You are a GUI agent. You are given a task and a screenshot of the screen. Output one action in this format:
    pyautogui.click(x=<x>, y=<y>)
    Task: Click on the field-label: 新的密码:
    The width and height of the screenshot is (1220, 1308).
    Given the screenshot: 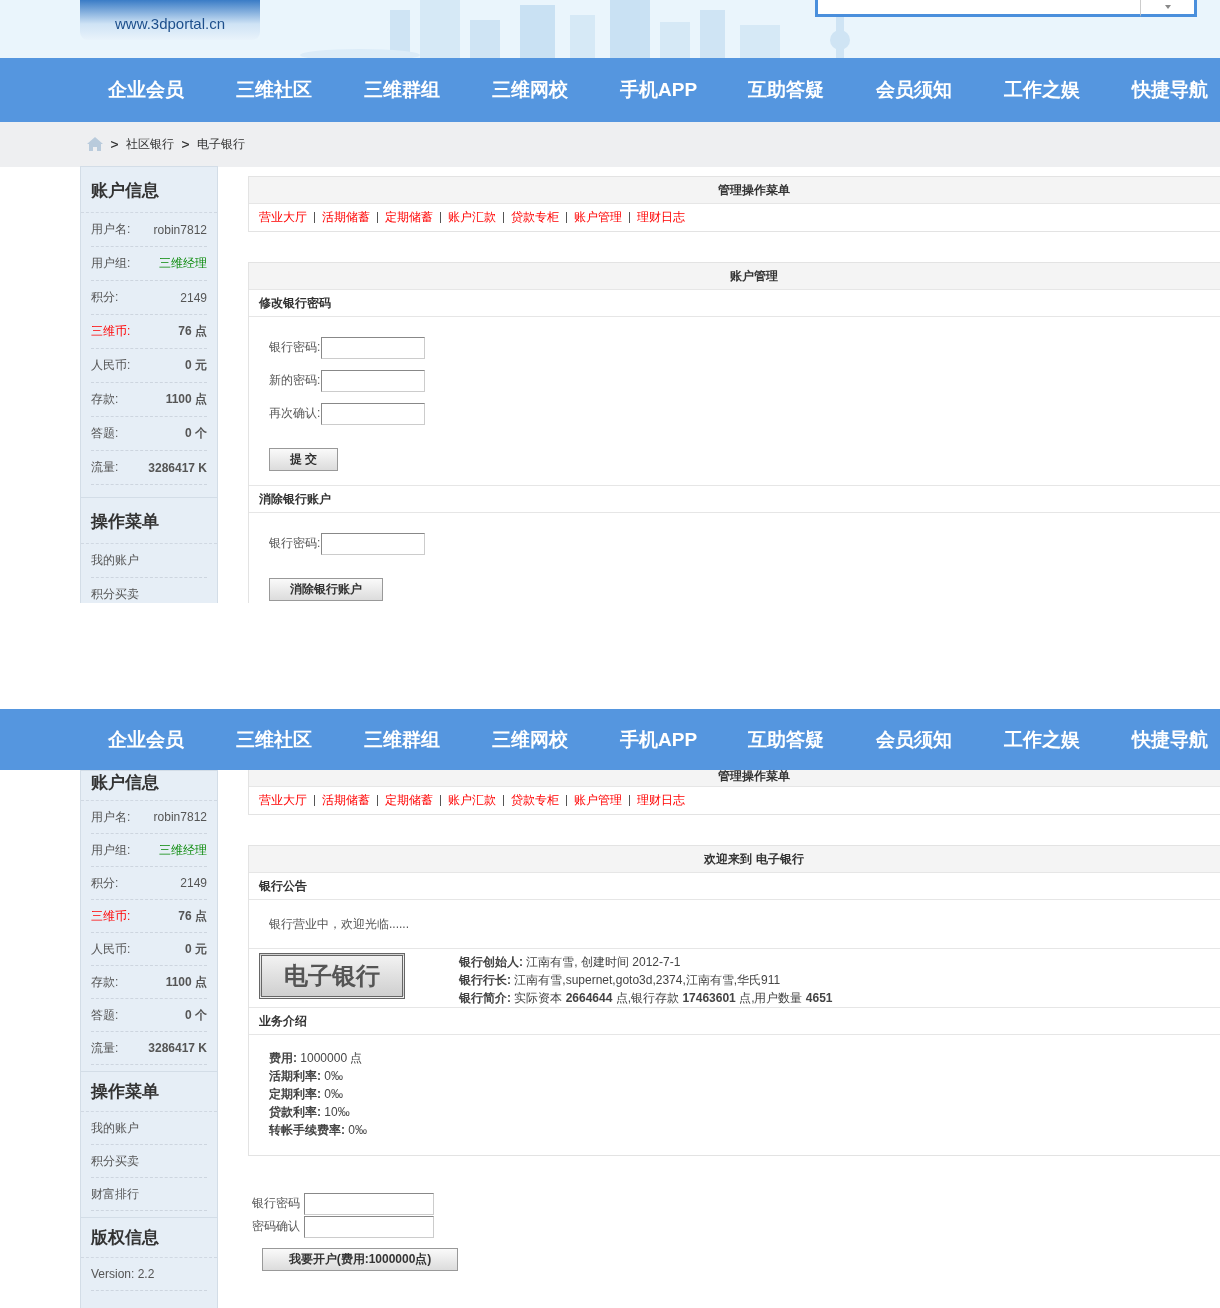 What is the action you would take?
    pyautogui.click(x=295, y=380)
    